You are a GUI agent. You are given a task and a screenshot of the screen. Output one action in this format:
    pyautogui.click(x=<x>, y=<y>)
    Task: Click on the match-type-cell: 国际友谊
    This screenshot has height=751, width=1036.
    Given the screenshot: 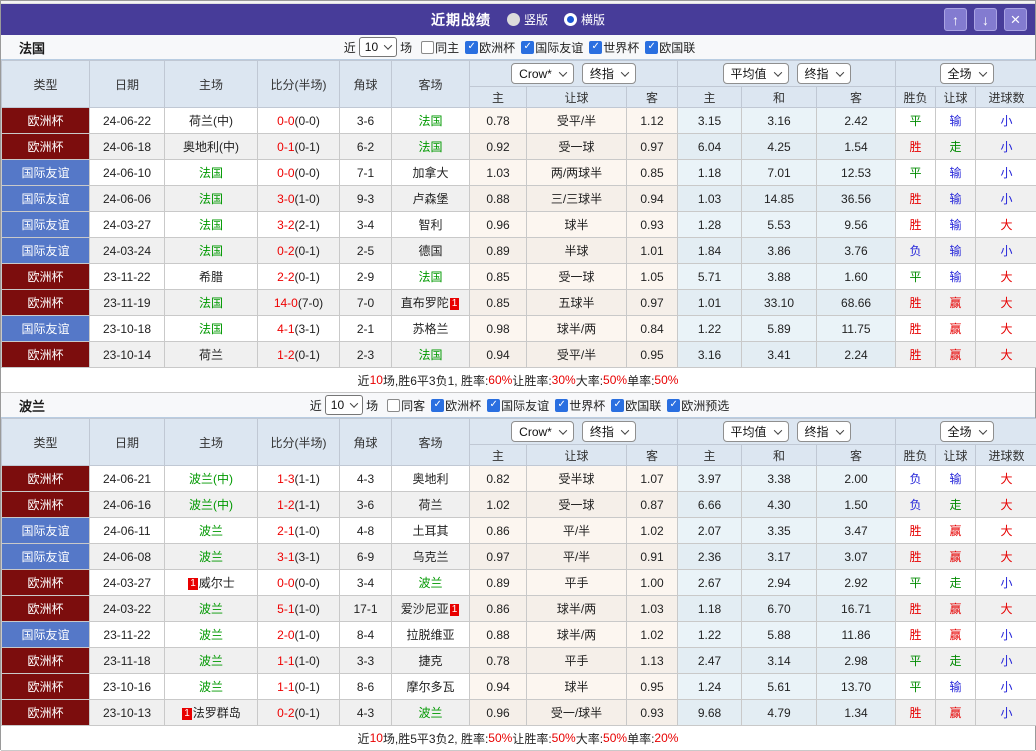 What is the action you would take?
    pyautogui.click(x=46, y=225)
    